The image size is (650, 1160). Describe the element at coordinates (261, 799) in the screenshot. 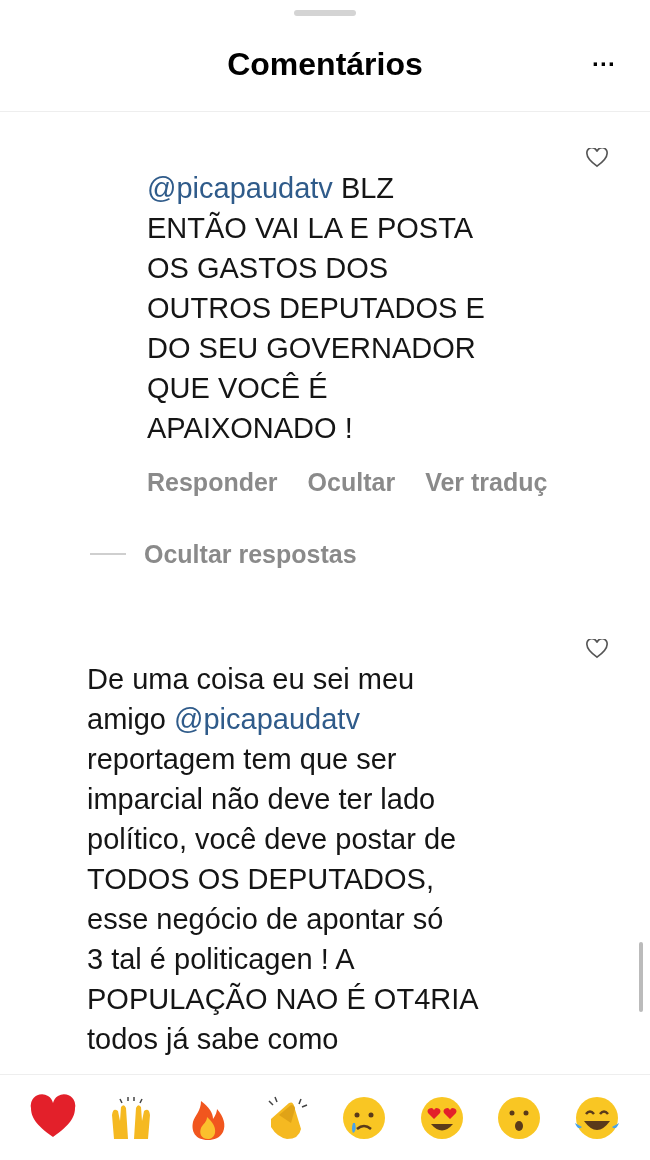

I see `comment-line: imparcial não deve ter lado` at that location.